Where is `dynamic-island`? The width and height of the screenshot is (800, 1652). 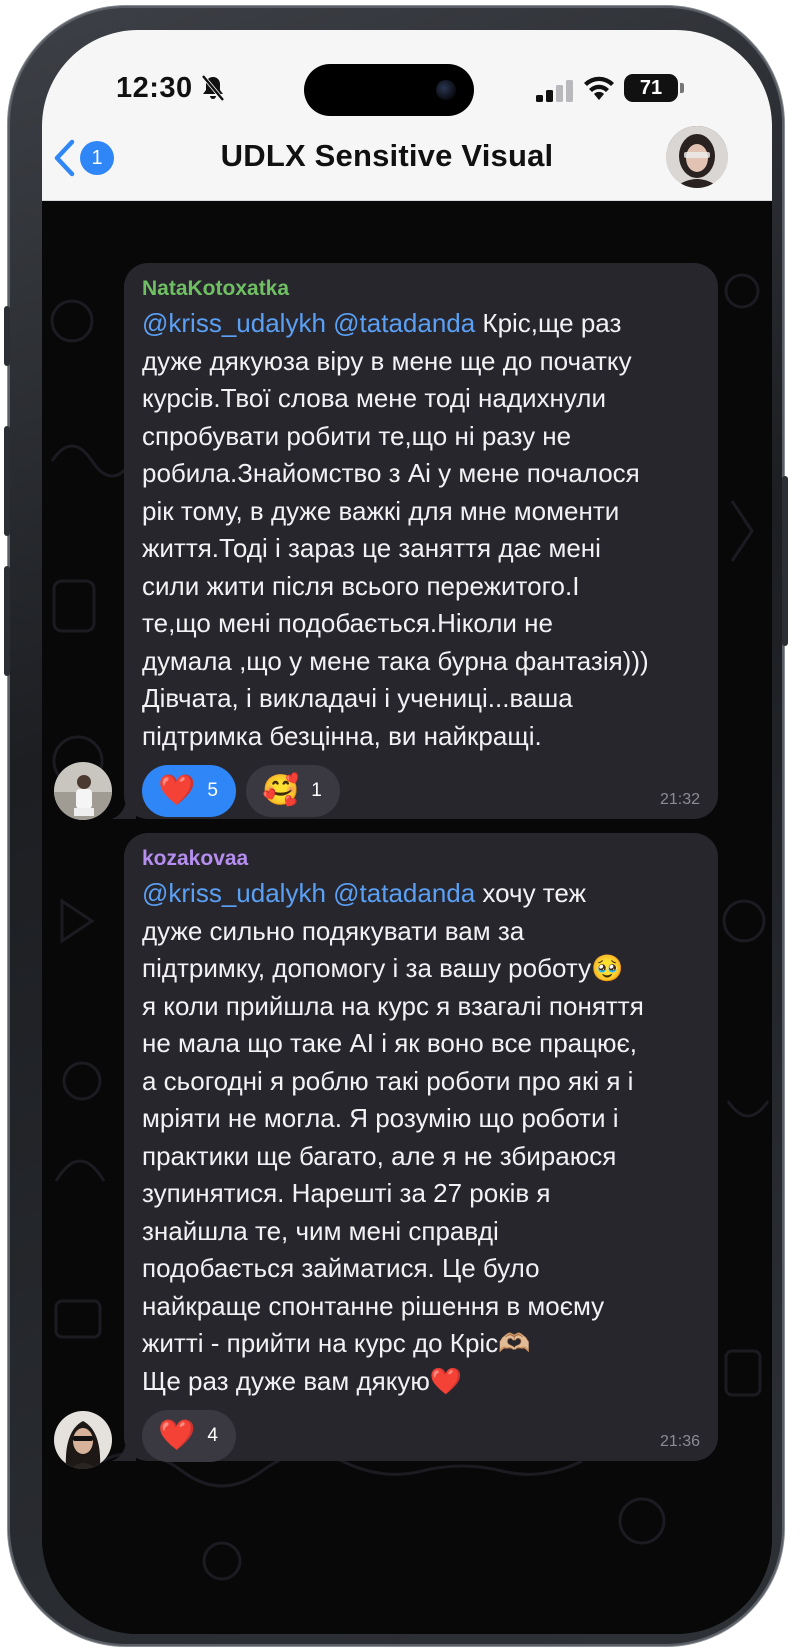
dynamic-island is located at coordinates (389, 90).